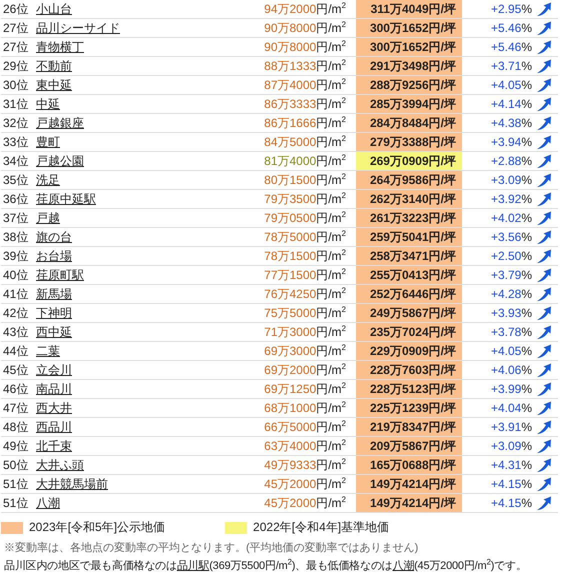  Describe the element at coordinates (54, 331) in the screenshot. I see `district-link: 西中延` at that location.